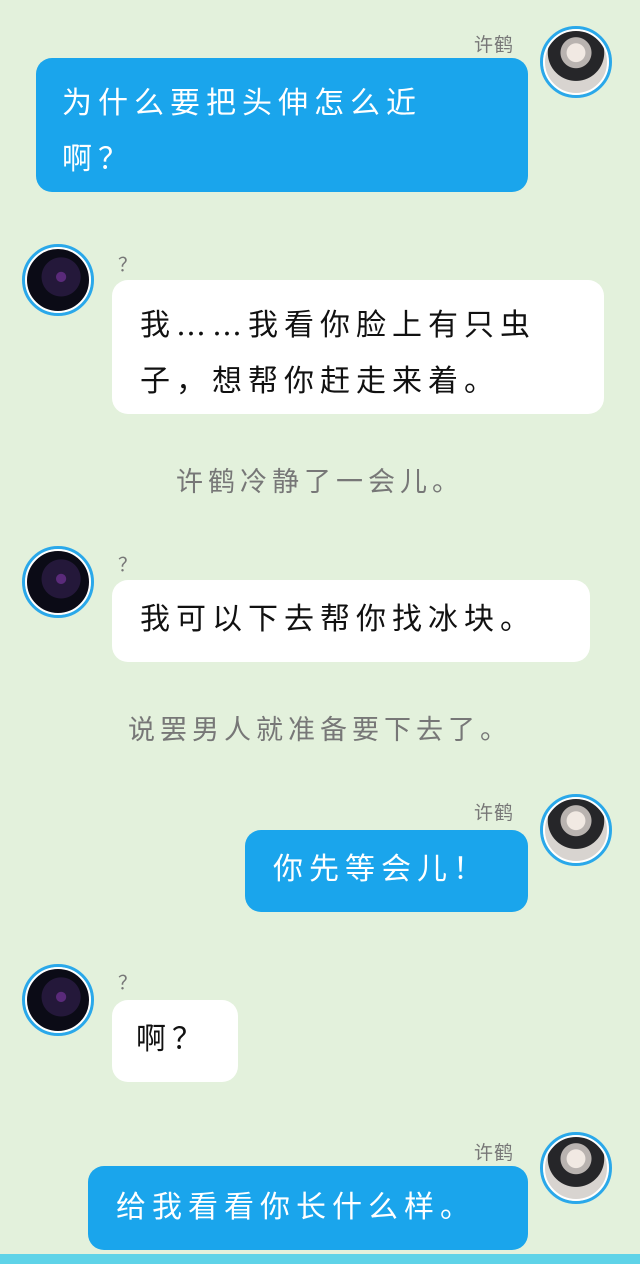  What do you see at coordinates (296, 1207) in the screenshot?
I see `message-text: 给我看看你长什么样。` at bounding box center [296, 1207].